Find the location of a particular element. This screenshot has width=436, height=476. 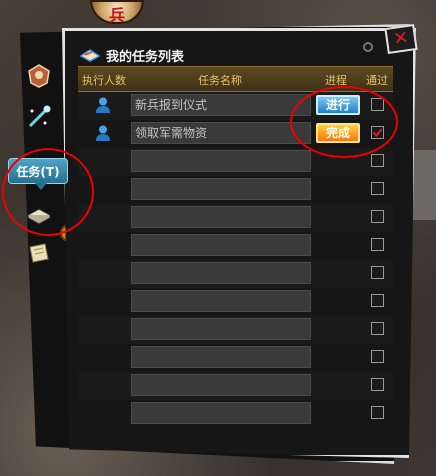

task-name: 新兵报到仪式 is located at coordinates (221, 105).